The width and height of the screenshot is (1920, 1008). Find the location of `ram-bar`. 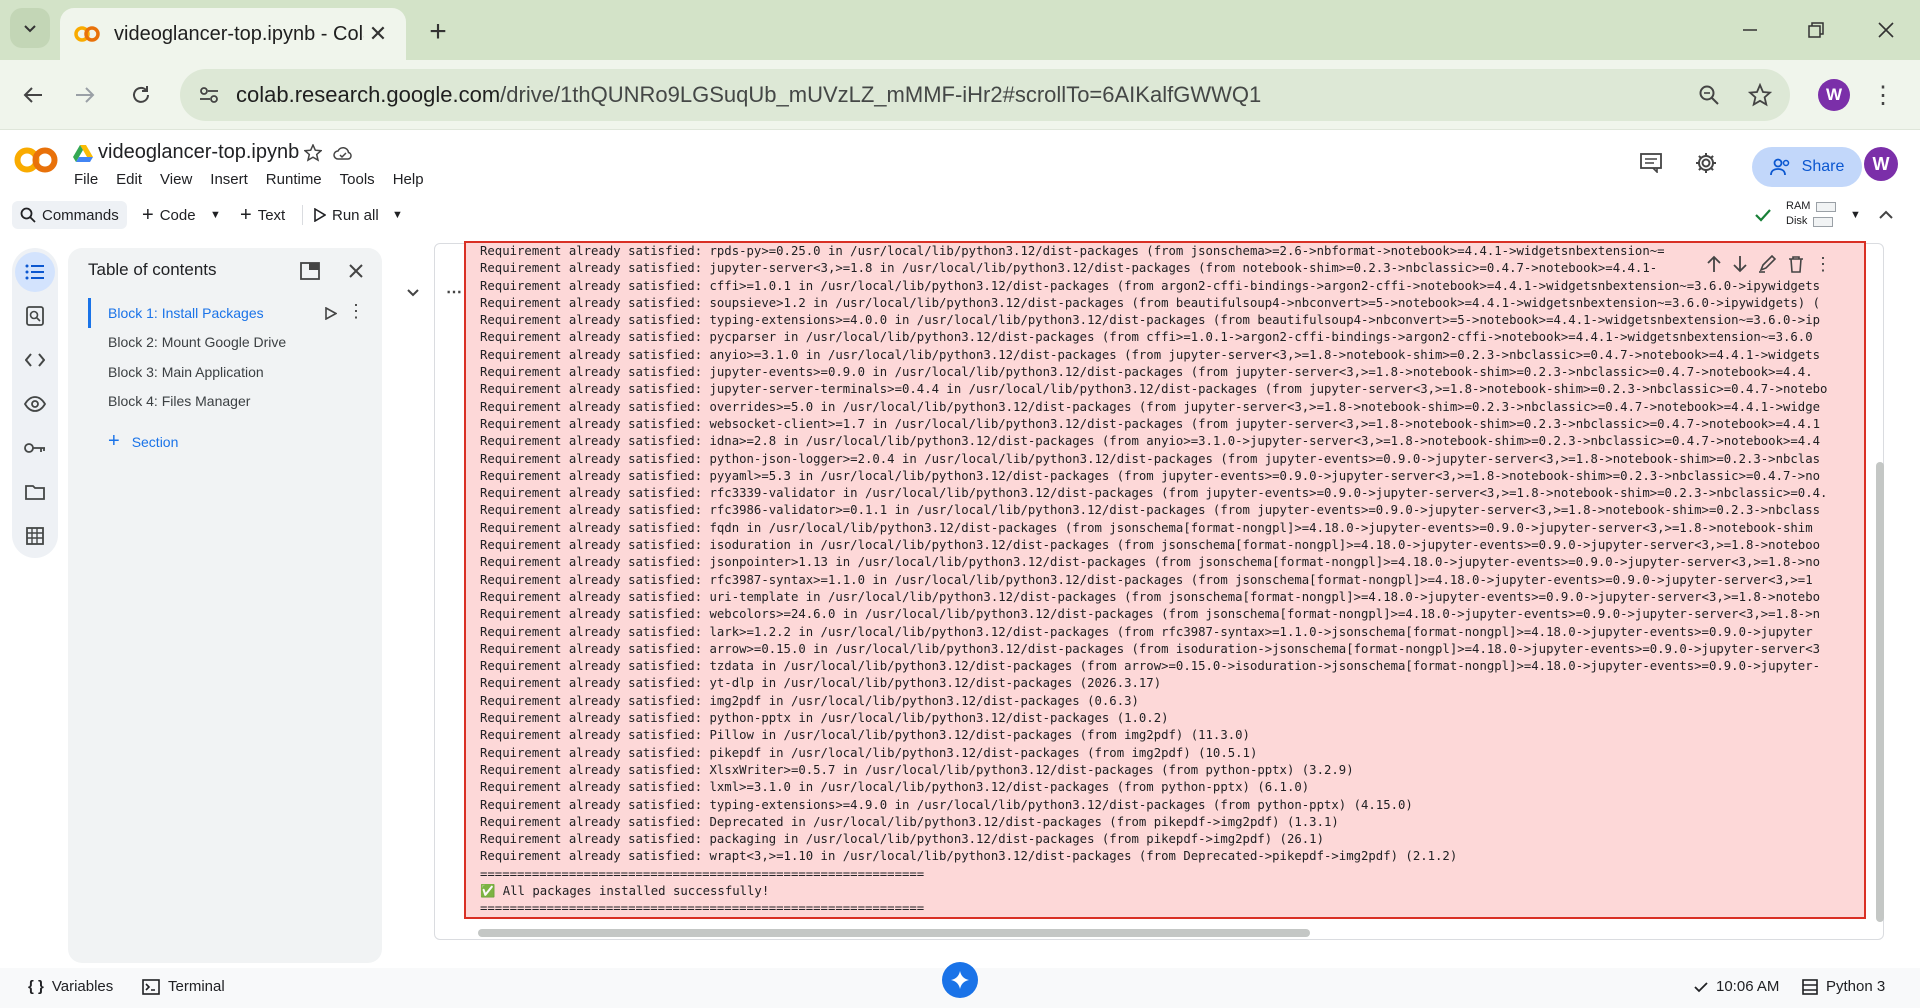

ram-bar is located at coordinates (1826, 206).